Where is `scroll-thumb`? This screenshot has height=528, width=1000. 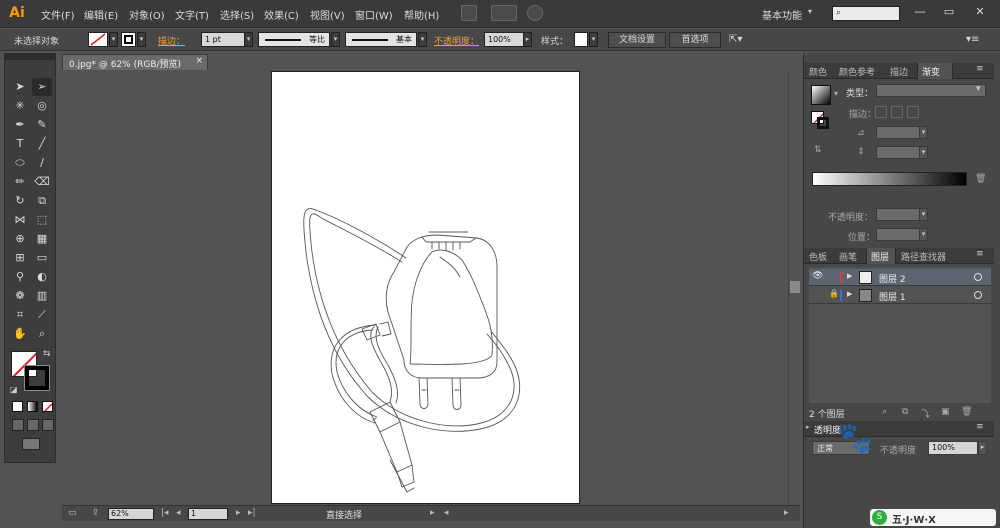 scroll-thumb is located at coordinates (795, 287).